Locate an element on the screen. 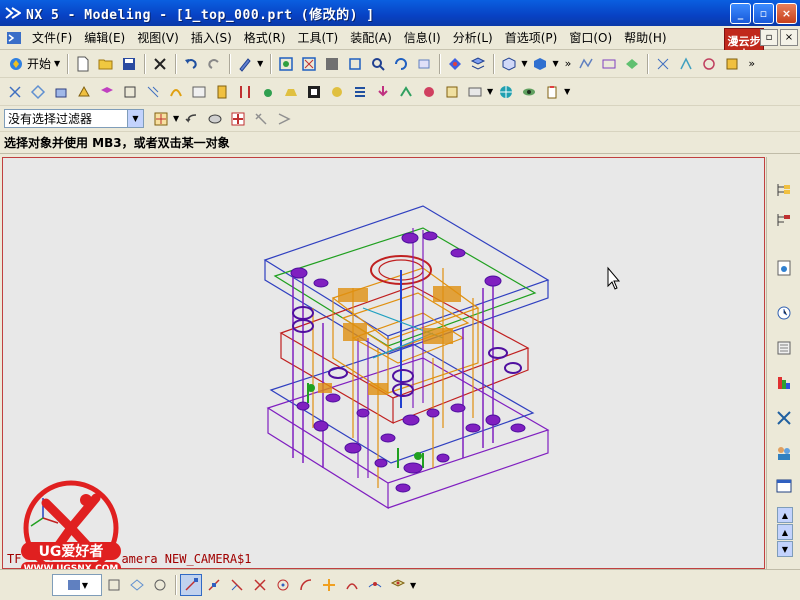  type-filter-select: 没有选择过滤器 ▼ is located at coordinates (74, 118).